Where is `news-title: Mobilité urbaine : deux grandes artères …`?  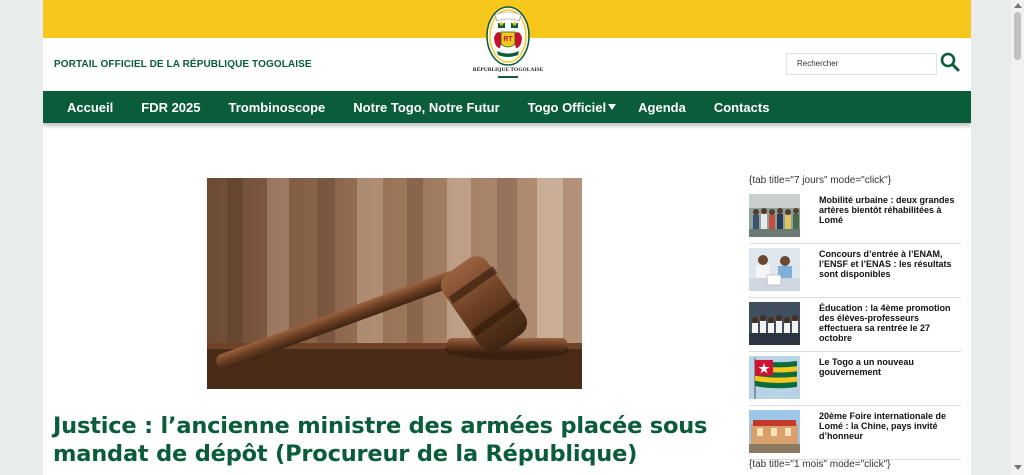 news-title: Mobilité urbaine : deux grandes artères … is located at coordinates (890, 216).